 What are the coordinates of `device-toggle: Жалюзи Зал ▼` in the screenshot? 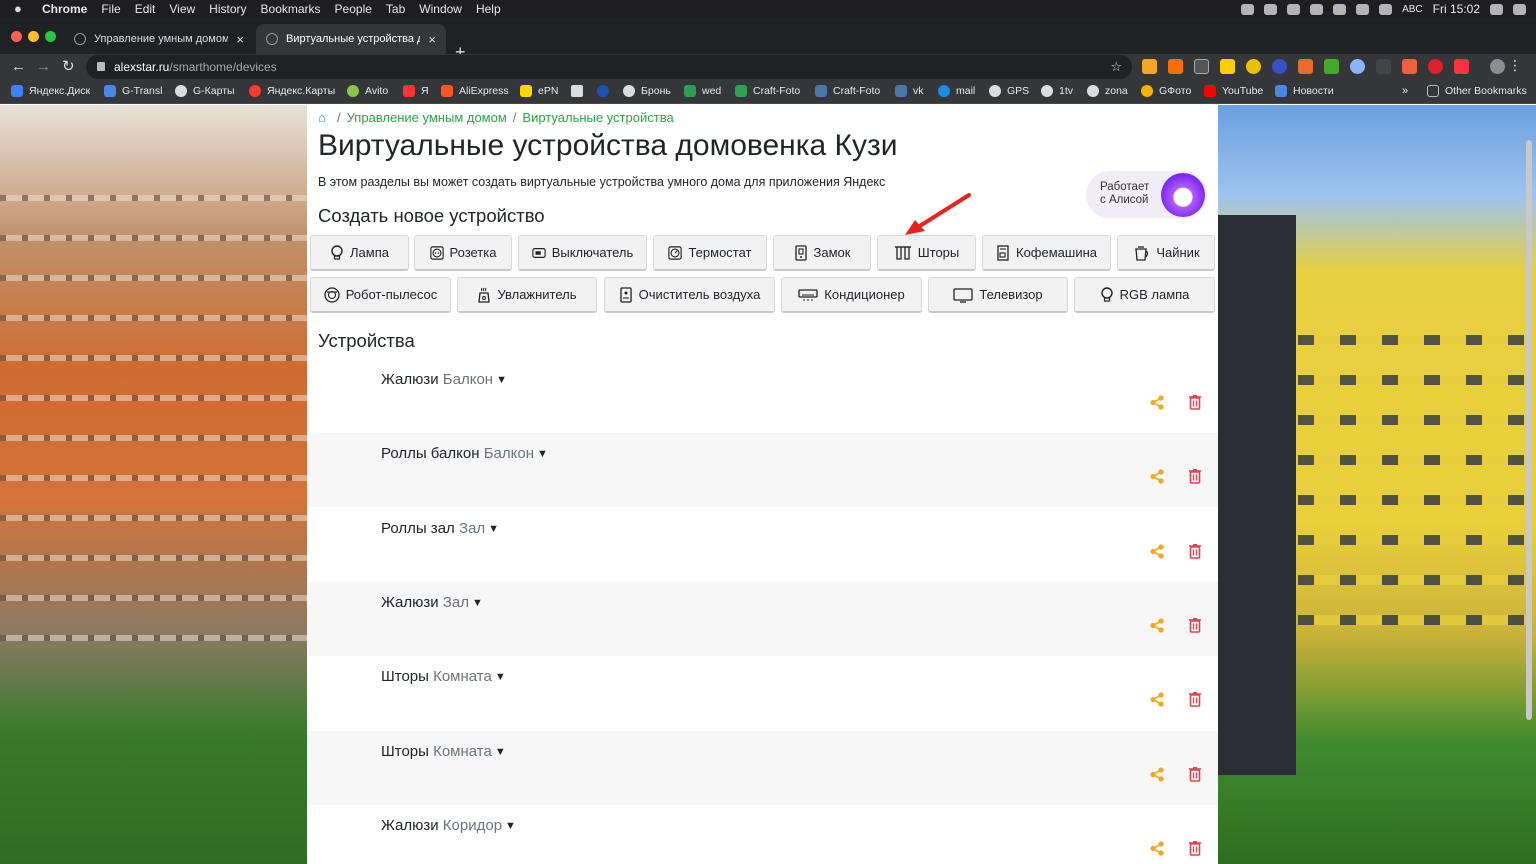 It's located at (432, 602).